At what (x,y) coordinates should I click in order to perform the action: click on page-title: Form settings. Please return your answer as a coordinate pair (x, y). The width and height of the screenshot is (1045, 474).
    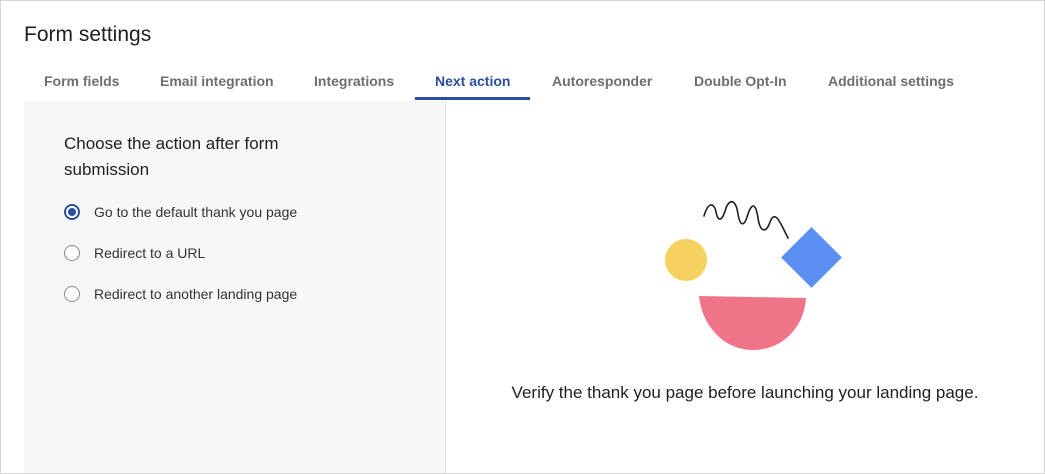
    Looking at the image, I should click on (88, 34).